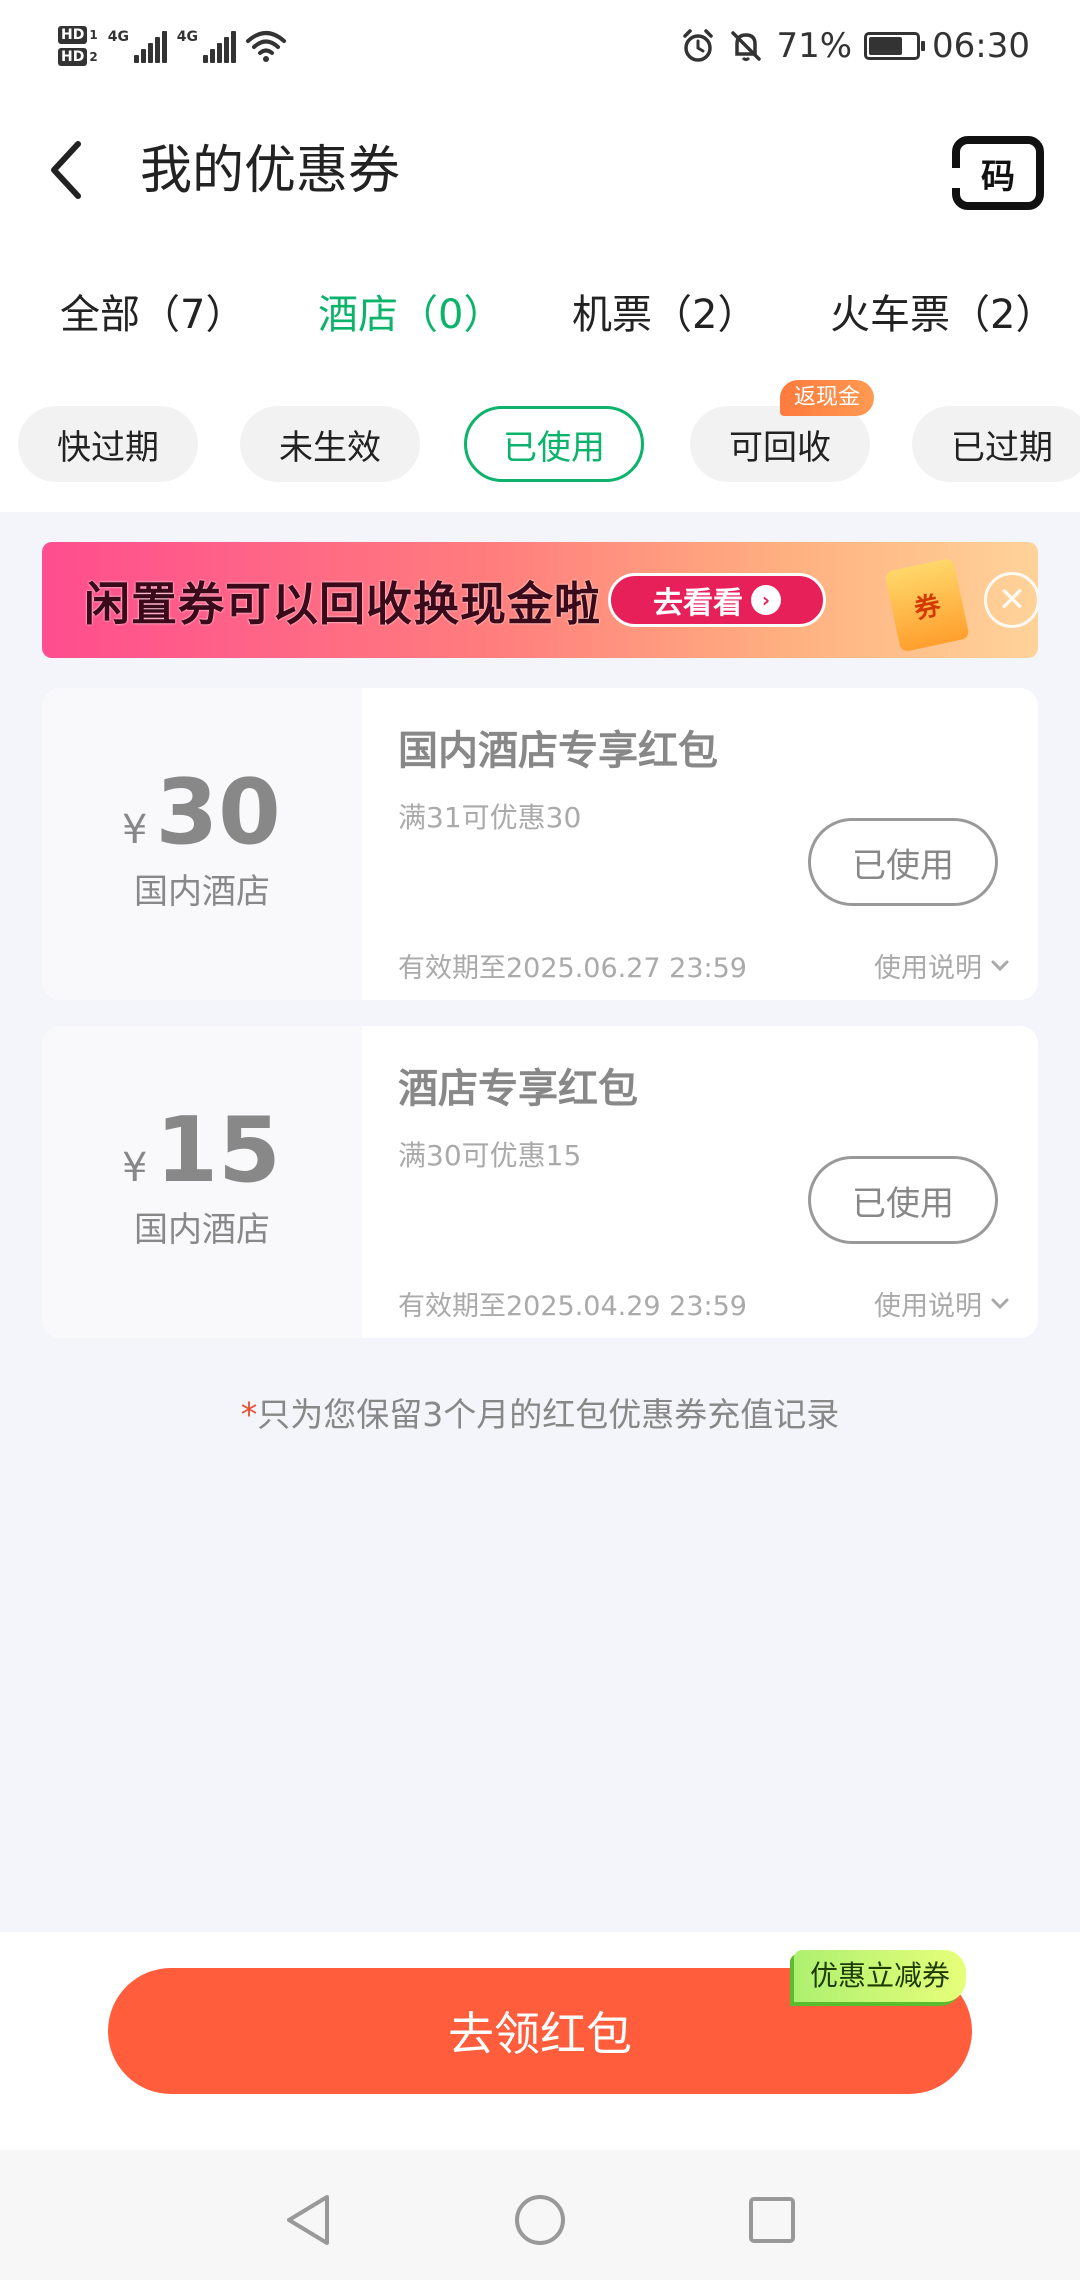  I want to click on network-type-1: 4G, so click(118, 37).